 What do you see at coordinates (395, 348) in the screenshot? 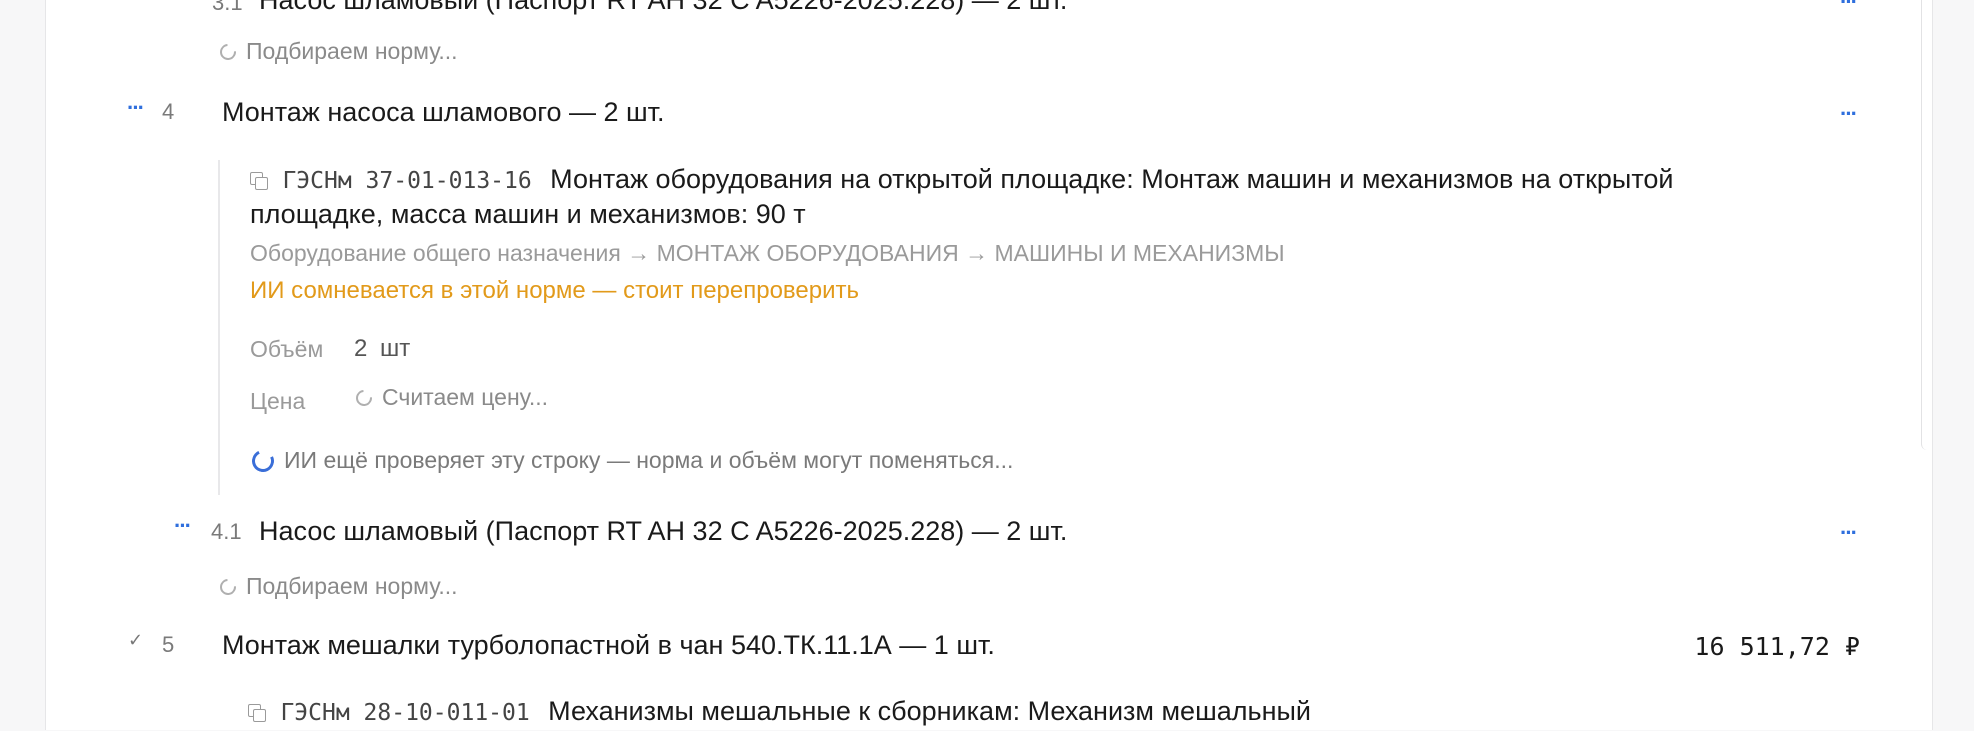
I see `volume-unit: шт` at bounding box center [395, 348].